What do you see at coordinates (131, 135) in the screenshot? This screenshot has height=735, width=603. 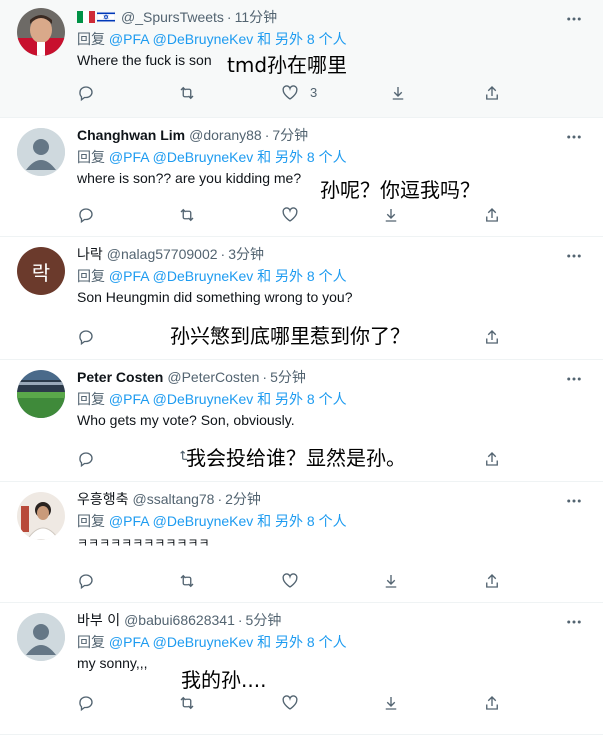 I see `user-name: Changhwan Lim` at bounding box center [131, 135].